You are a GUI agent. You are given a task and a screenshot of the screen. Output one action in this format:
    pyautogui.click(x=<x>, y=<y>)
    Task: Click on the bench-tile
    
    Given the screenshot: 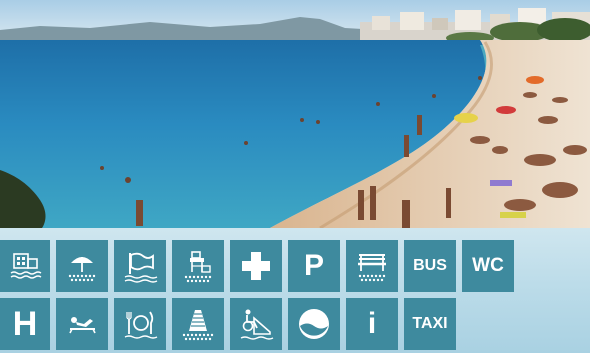 What is the action you would take?
    pyautogui.click(x=372, y=266)
    